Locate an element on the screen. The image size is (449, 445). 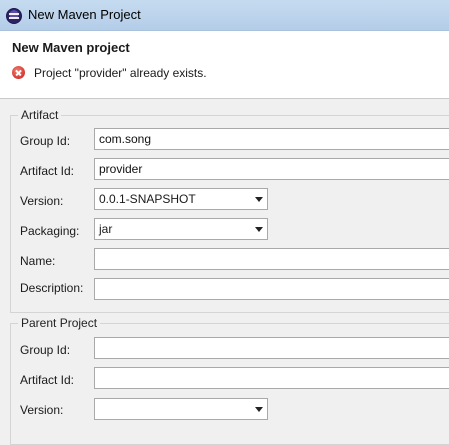
artifact-group-legend: Artifact is located at coordinates (40, 115).